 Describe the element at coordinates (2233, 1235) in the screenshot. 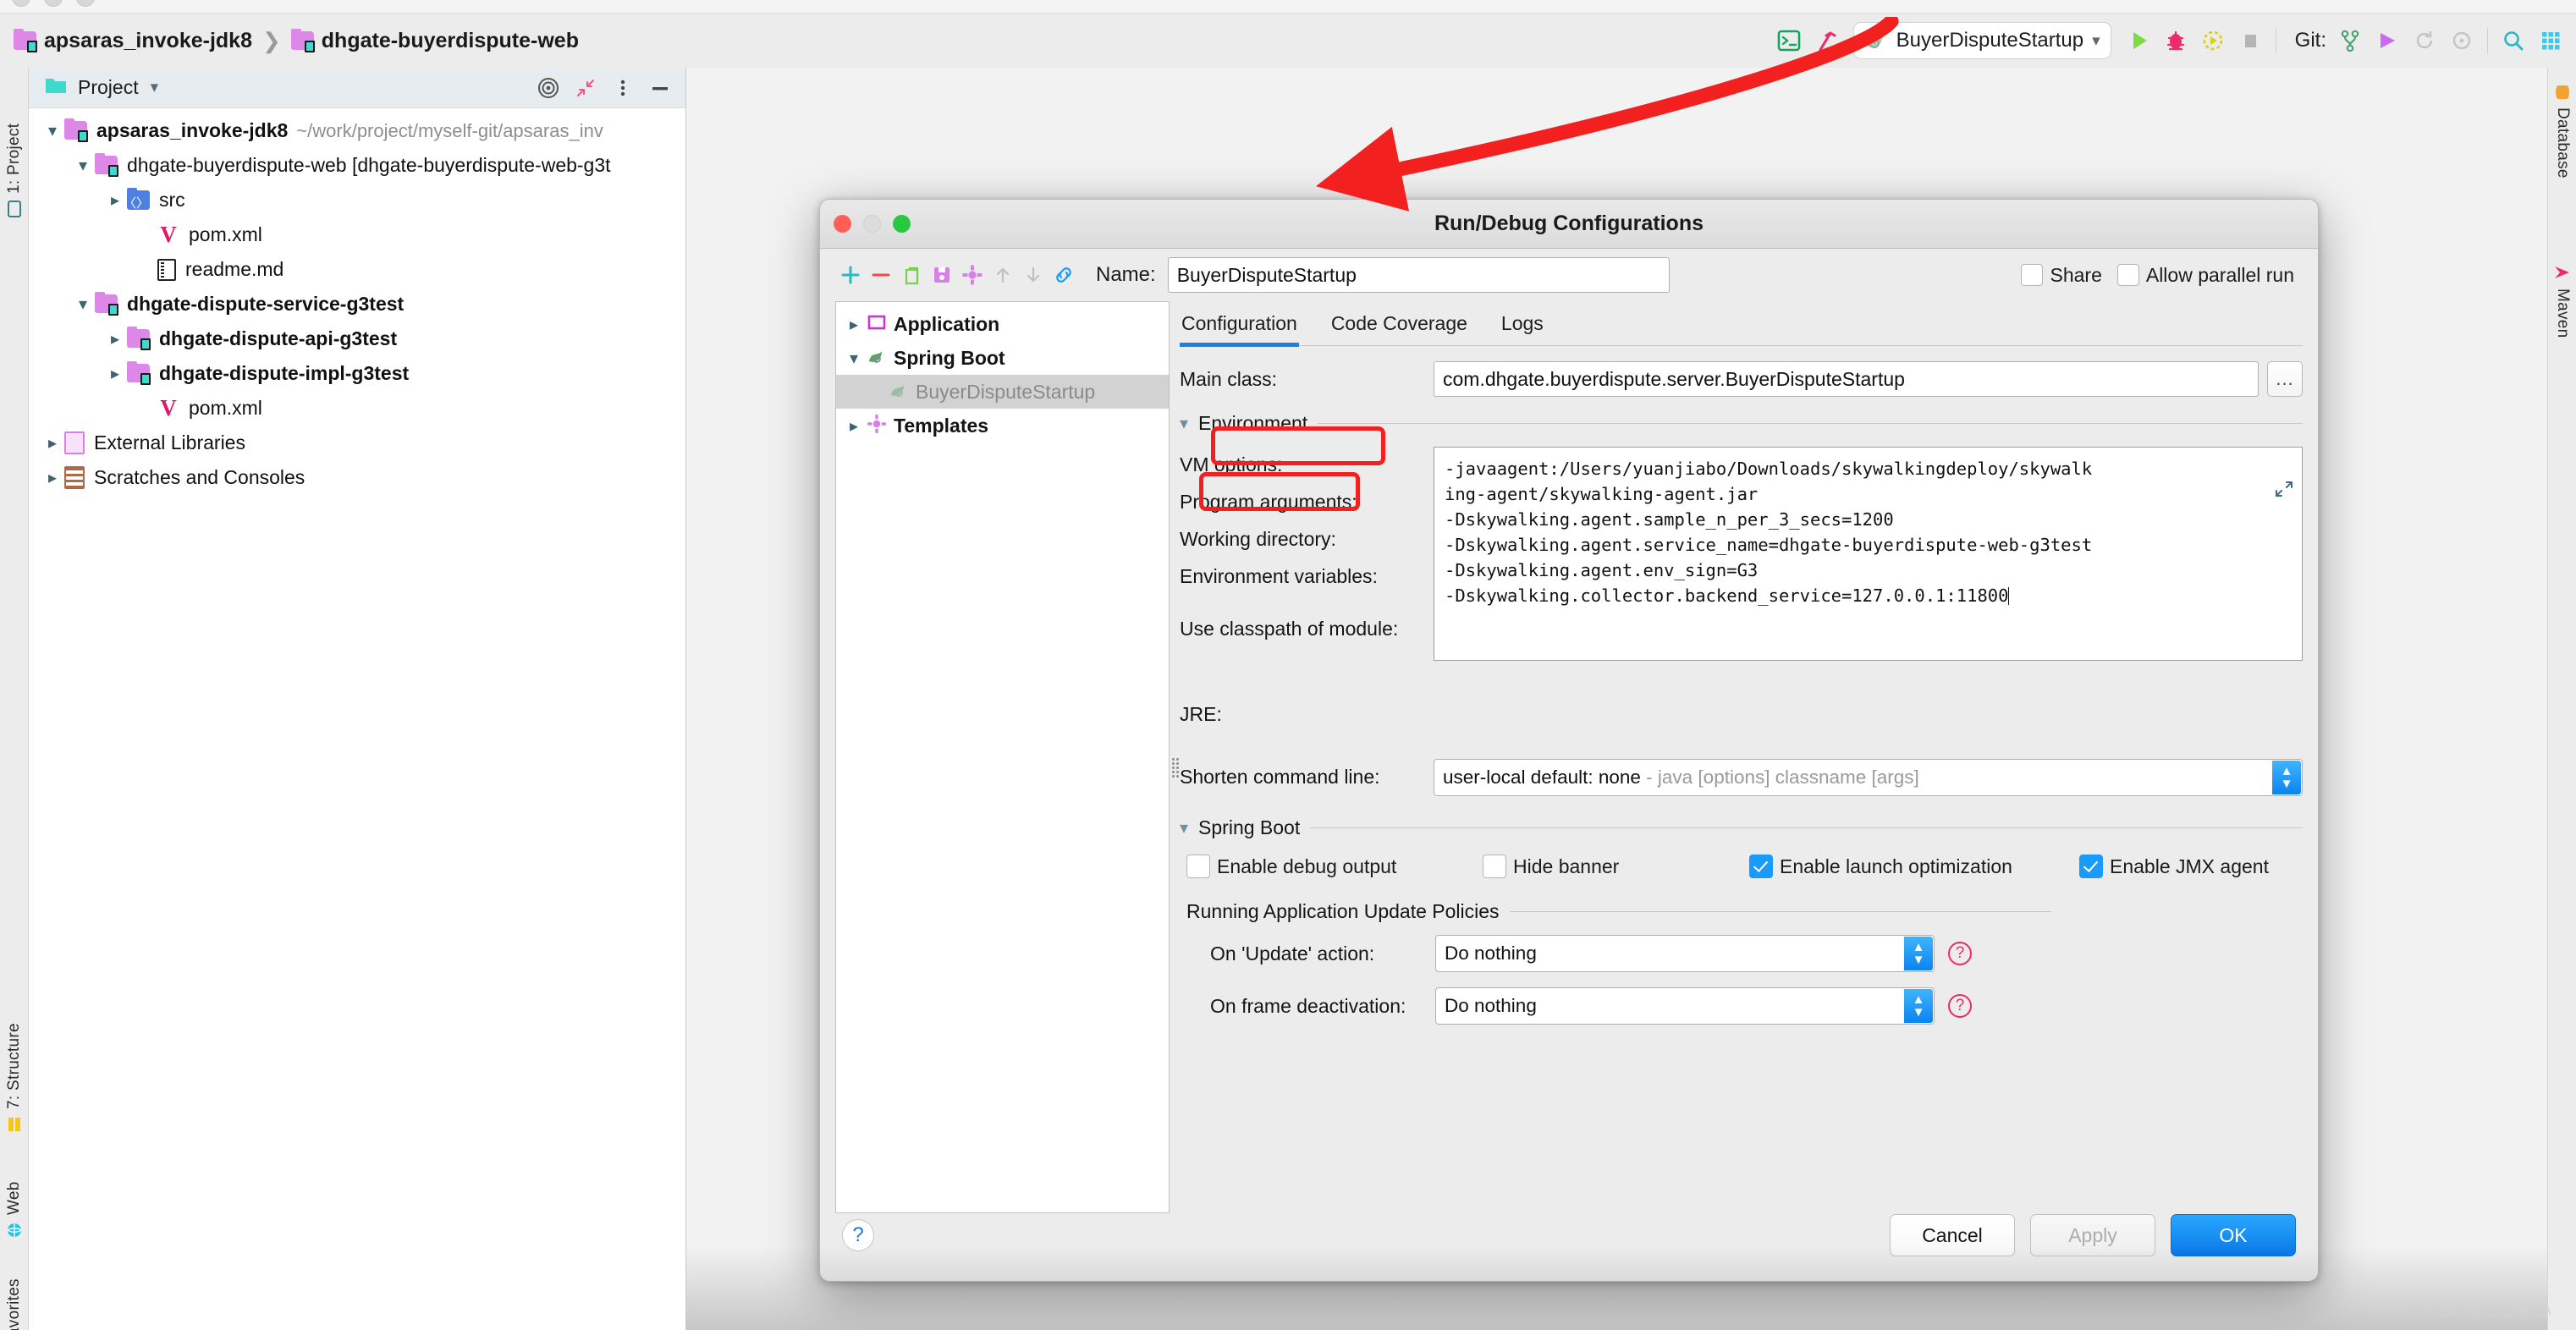

I see `ok-button: OK` at that location.